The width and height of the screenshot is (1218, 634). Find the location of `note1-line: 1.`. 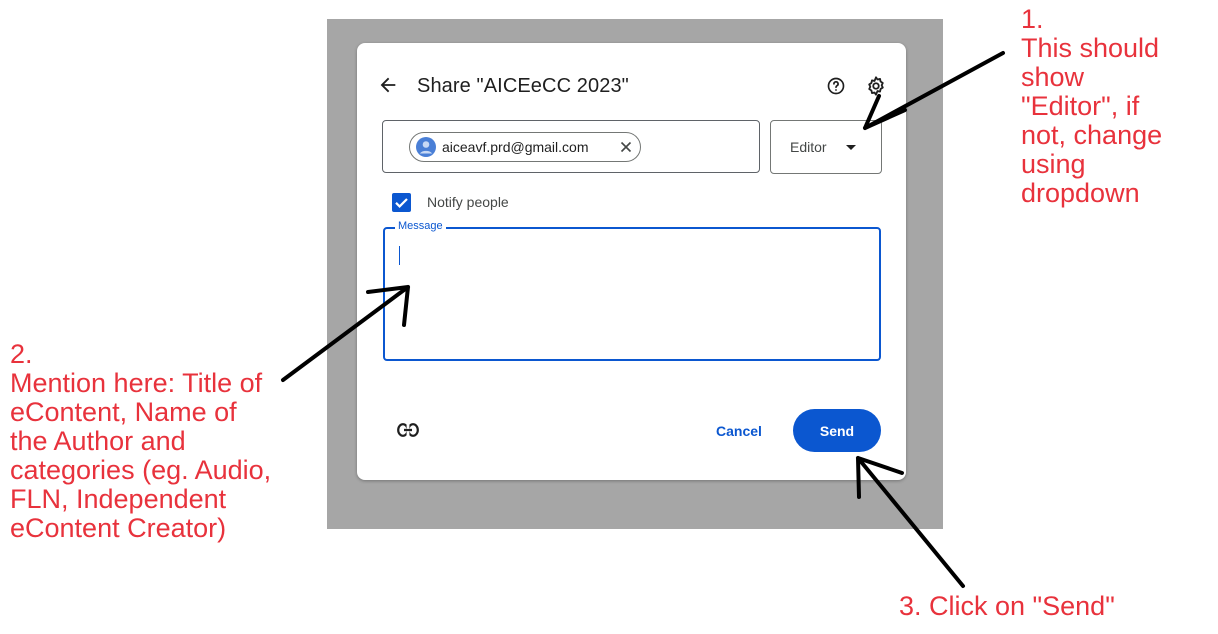

note1-line: 1. is located at coordinates (1032, 19).